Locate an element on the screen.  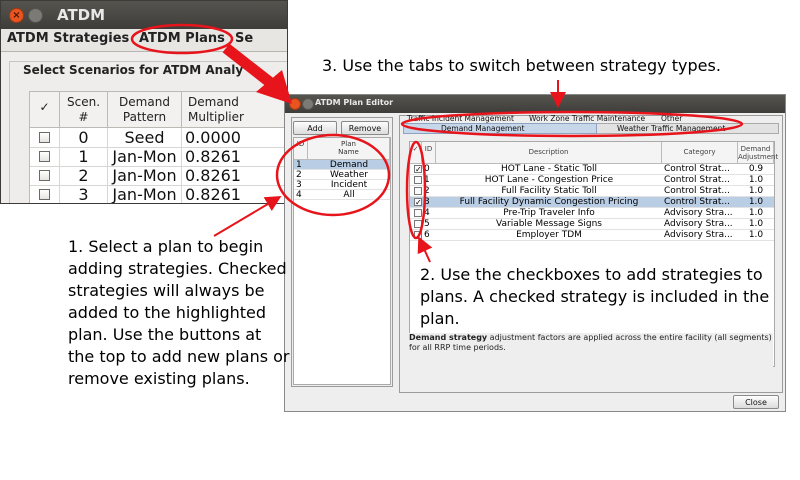
arrow-to-checkboxes is located at coordinates (425, 249).